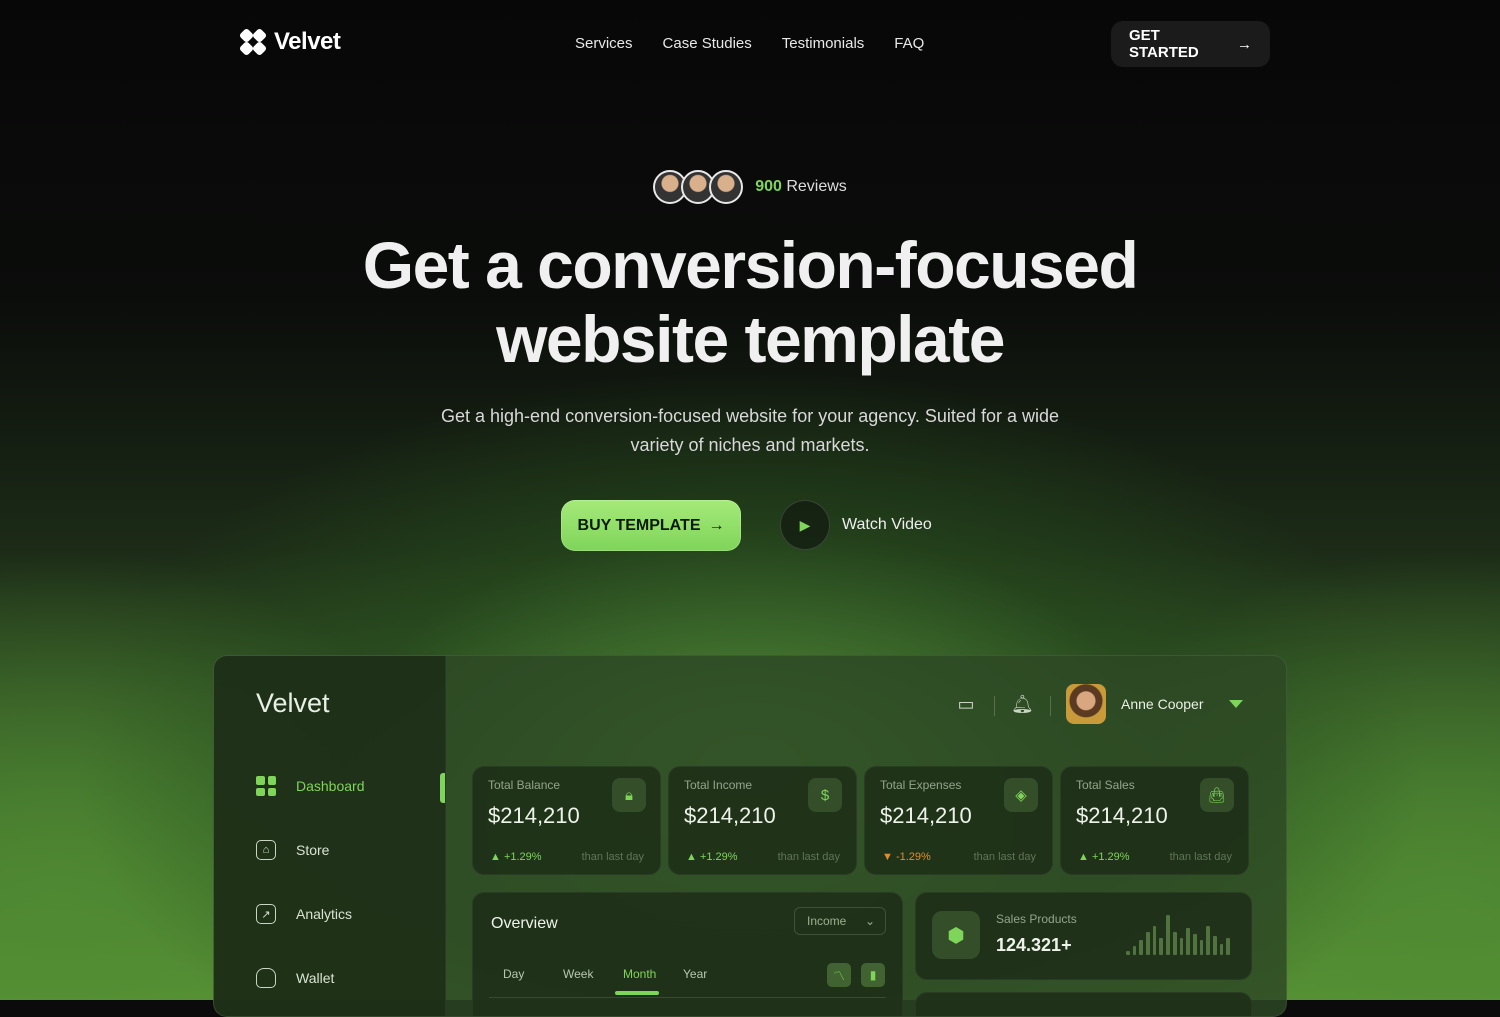  I want to click on get-started-button: GET STARTED →, so click(1190, 44).